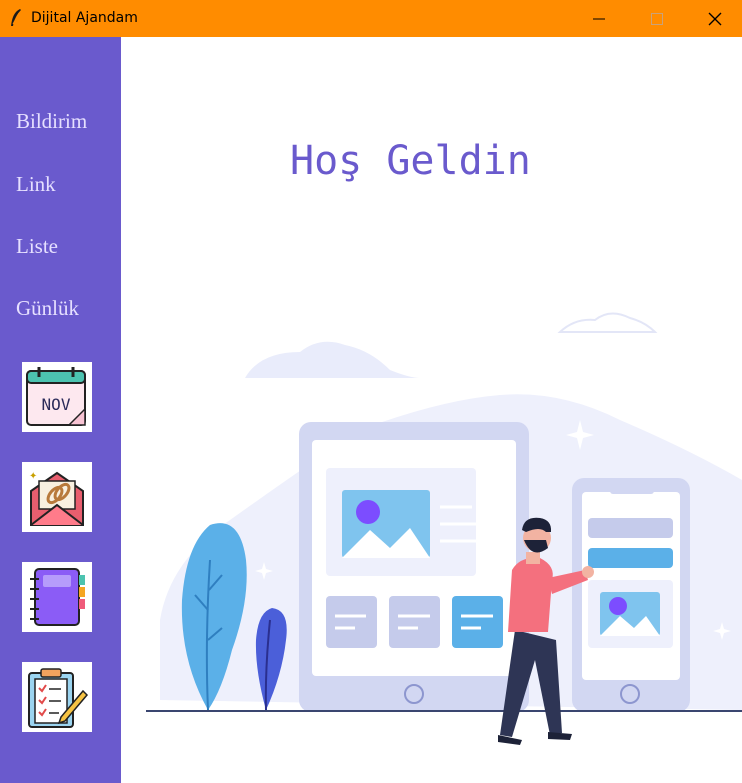 Image resolution: width=742 pixels, height=783 pixels. I want to click on close-button, so click(714, 18).